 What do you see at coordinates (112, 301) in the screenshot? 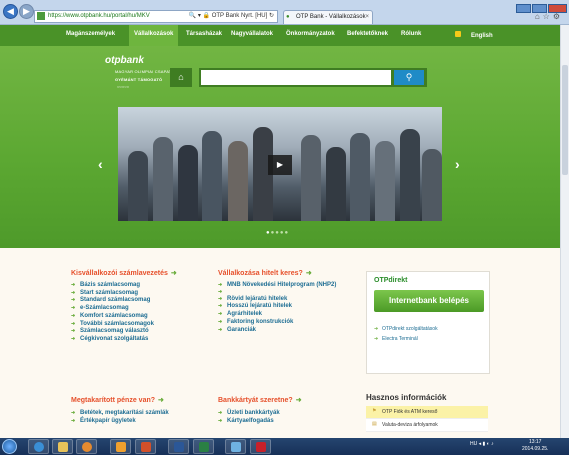
I see `list-item: Standard számlacsomag` at bounding box center [112, 301].